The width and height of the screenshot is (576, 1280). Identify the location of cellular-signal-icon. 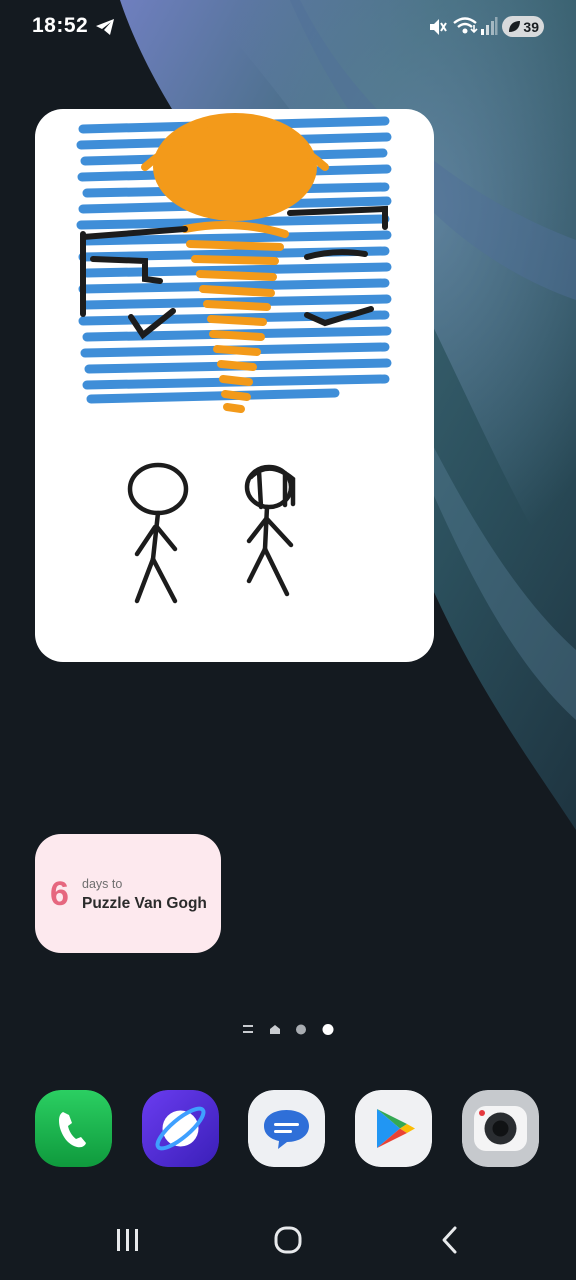
(489, 26).